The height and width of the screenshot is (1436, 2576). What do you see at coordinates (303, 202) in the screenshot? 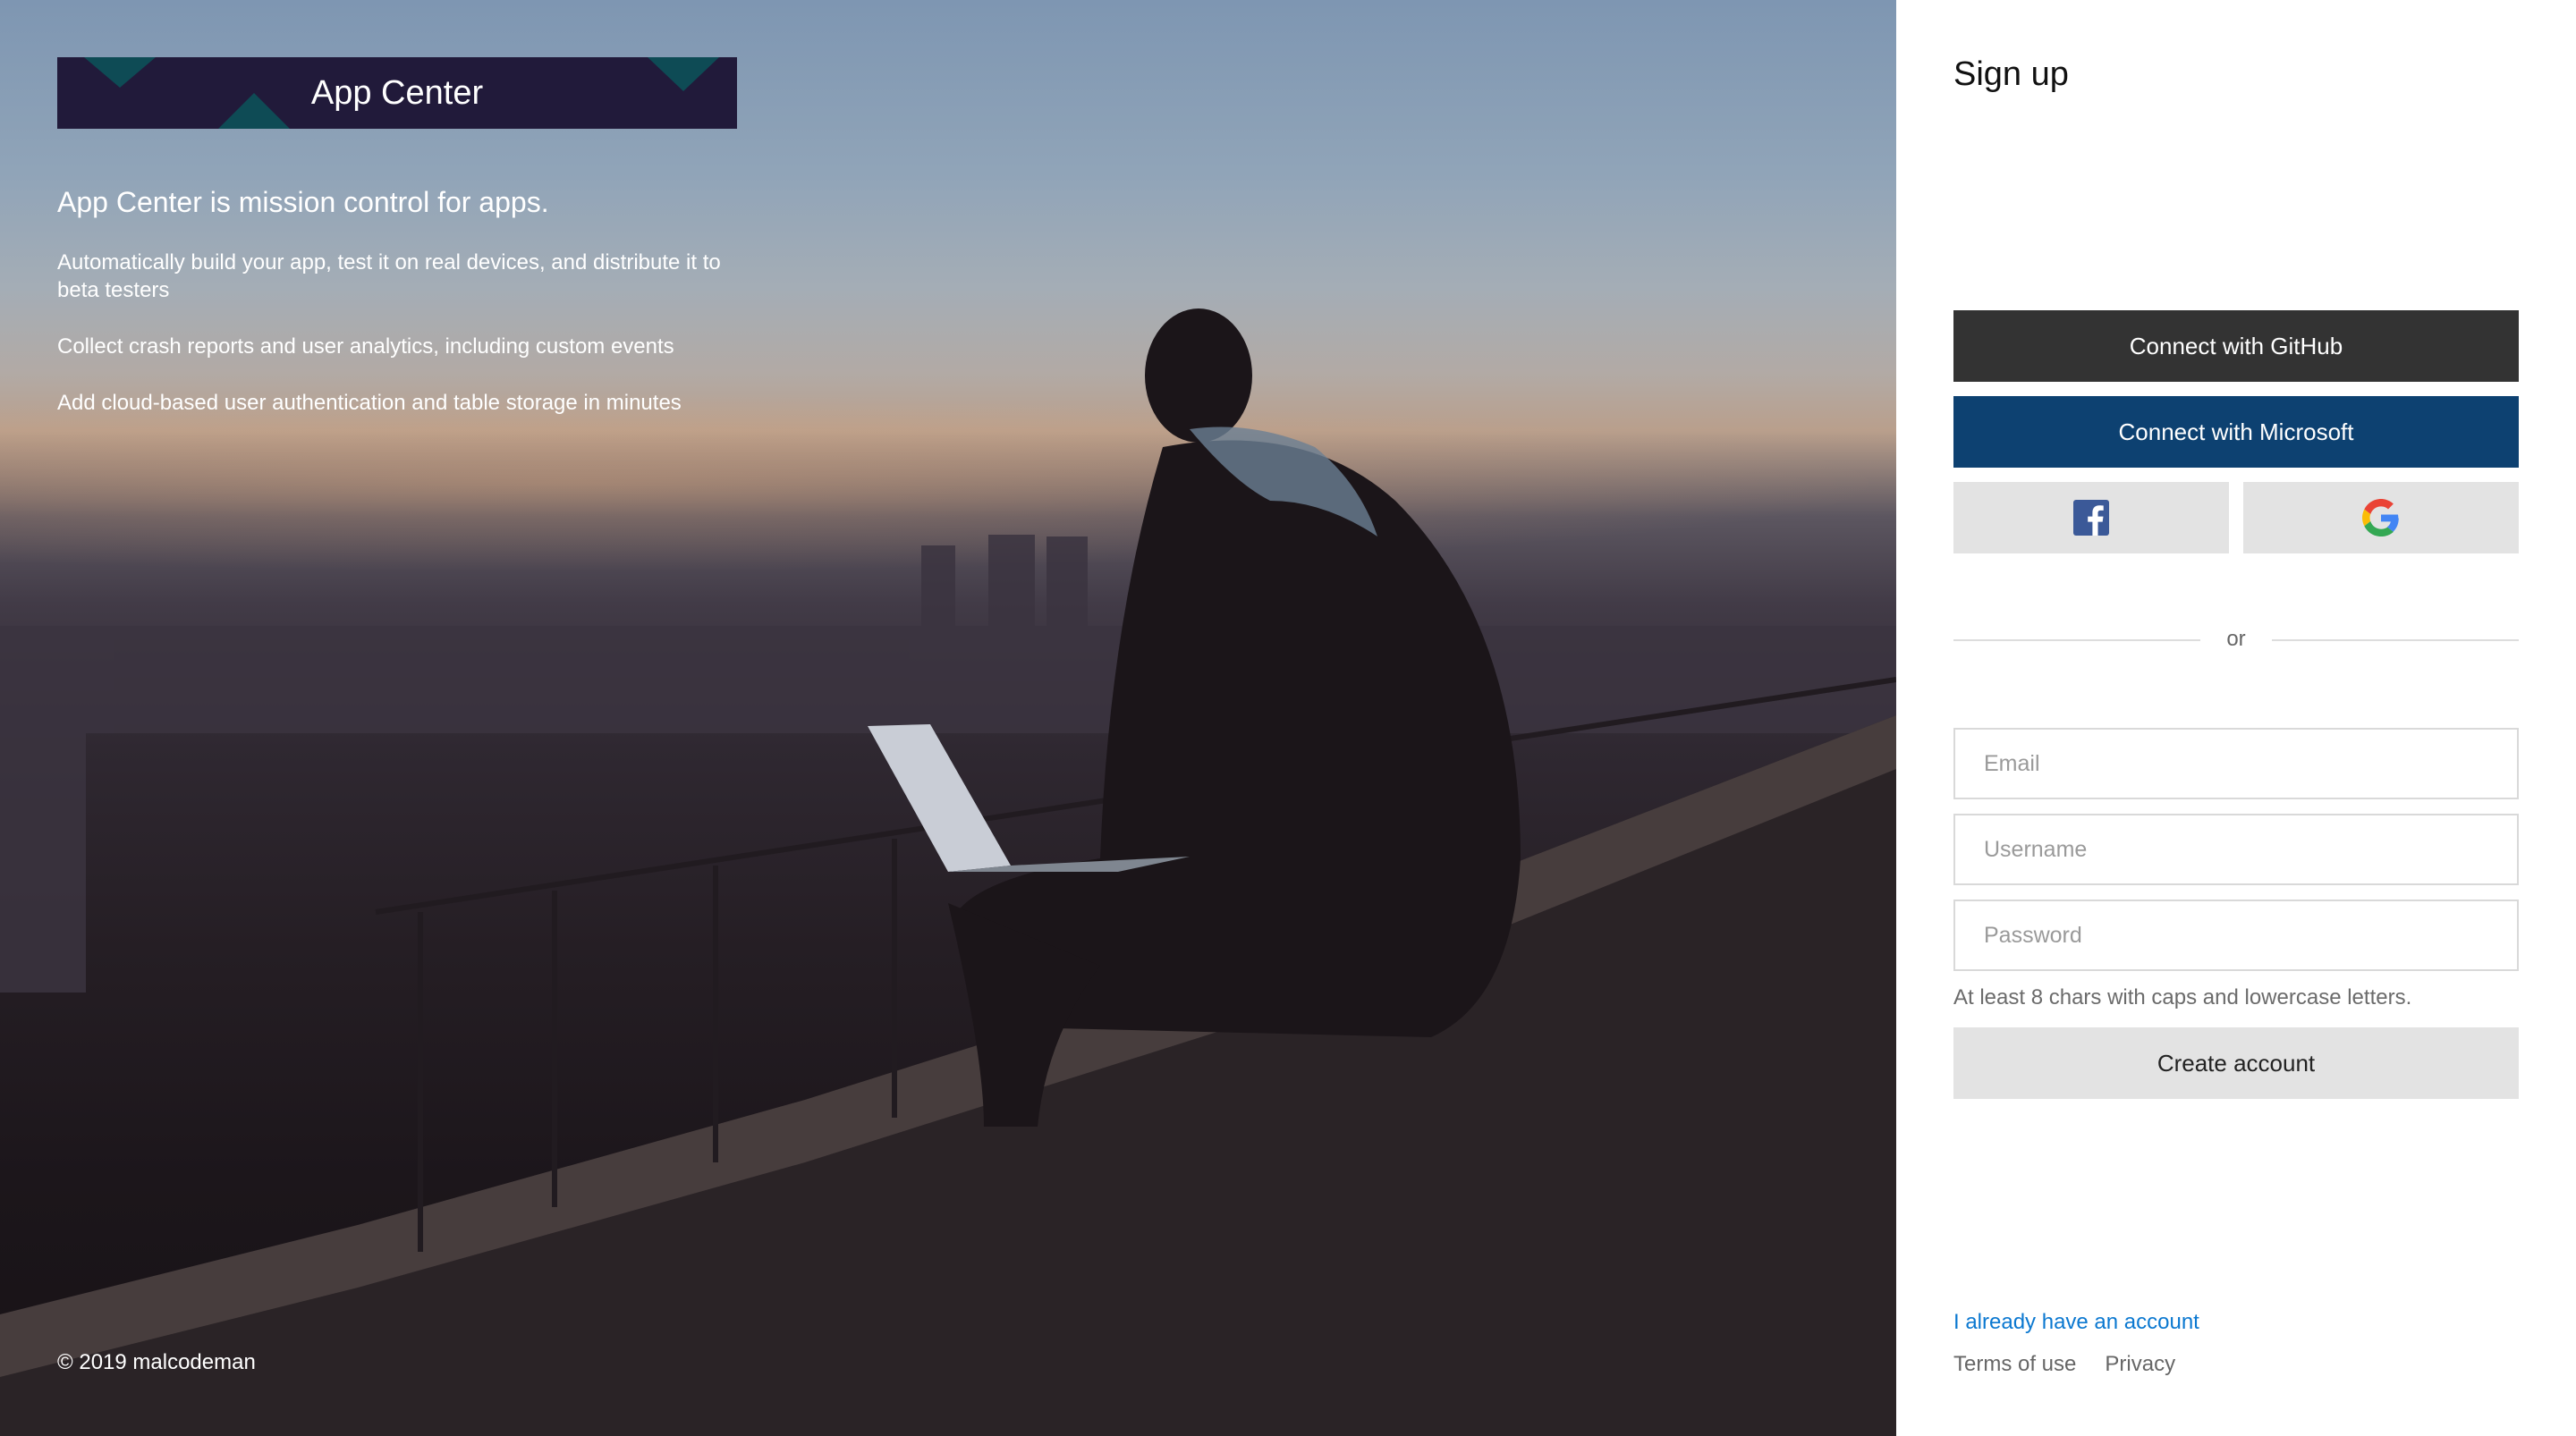
I see `hero-headline: App Center is mission control for apps.` at bounding box center [303, 202].